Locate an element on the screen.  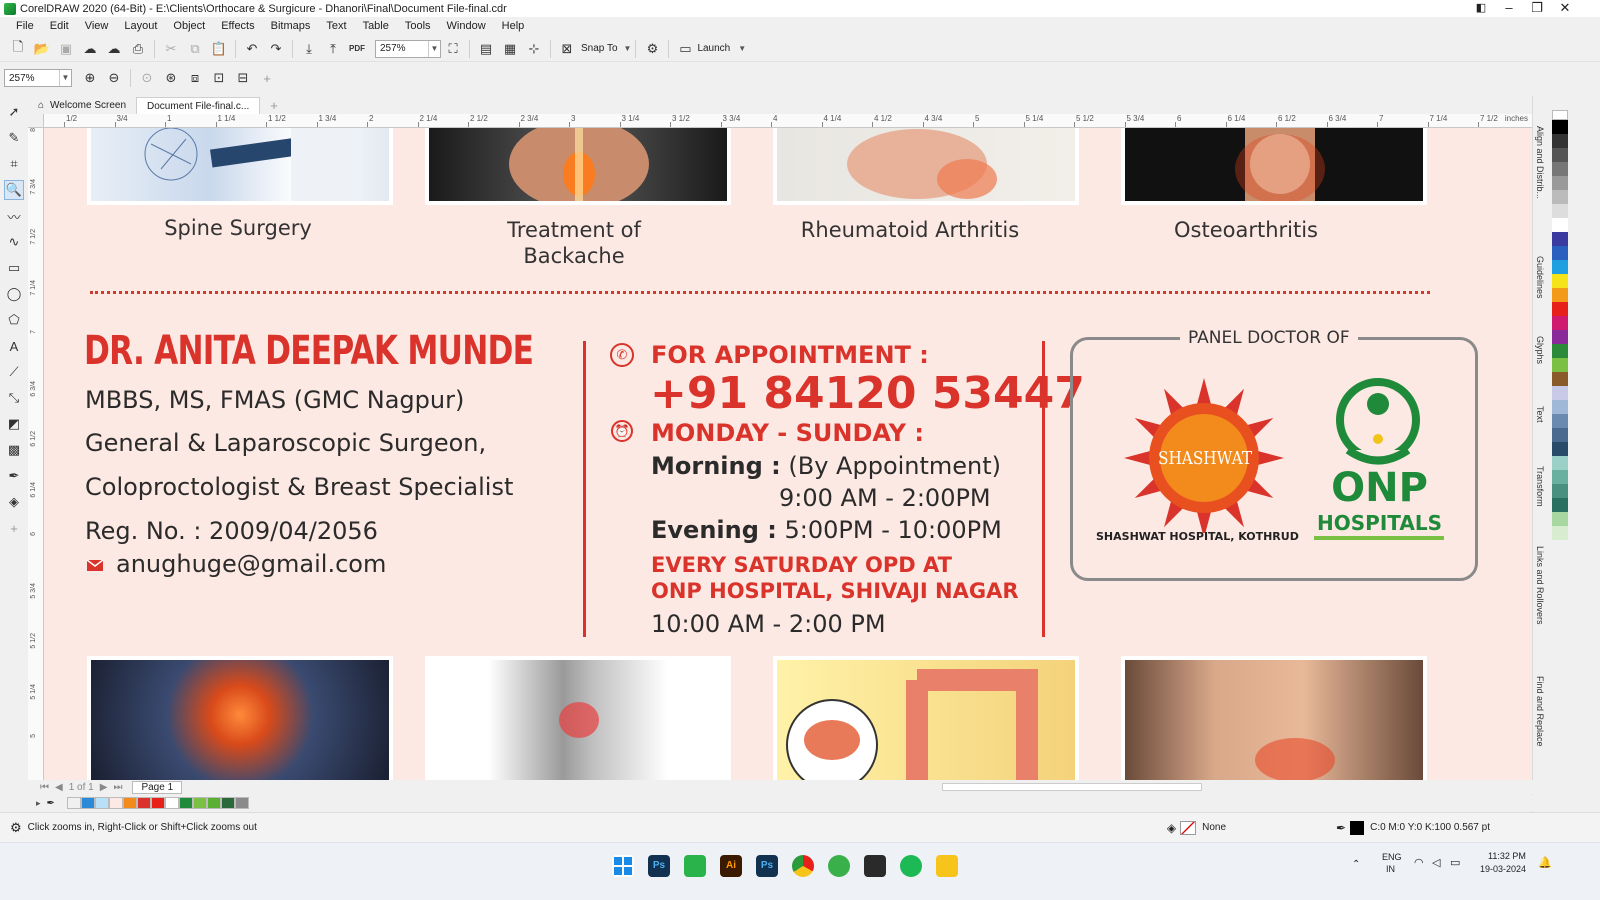
menu-text: Text is located at coordinates (338, 26).